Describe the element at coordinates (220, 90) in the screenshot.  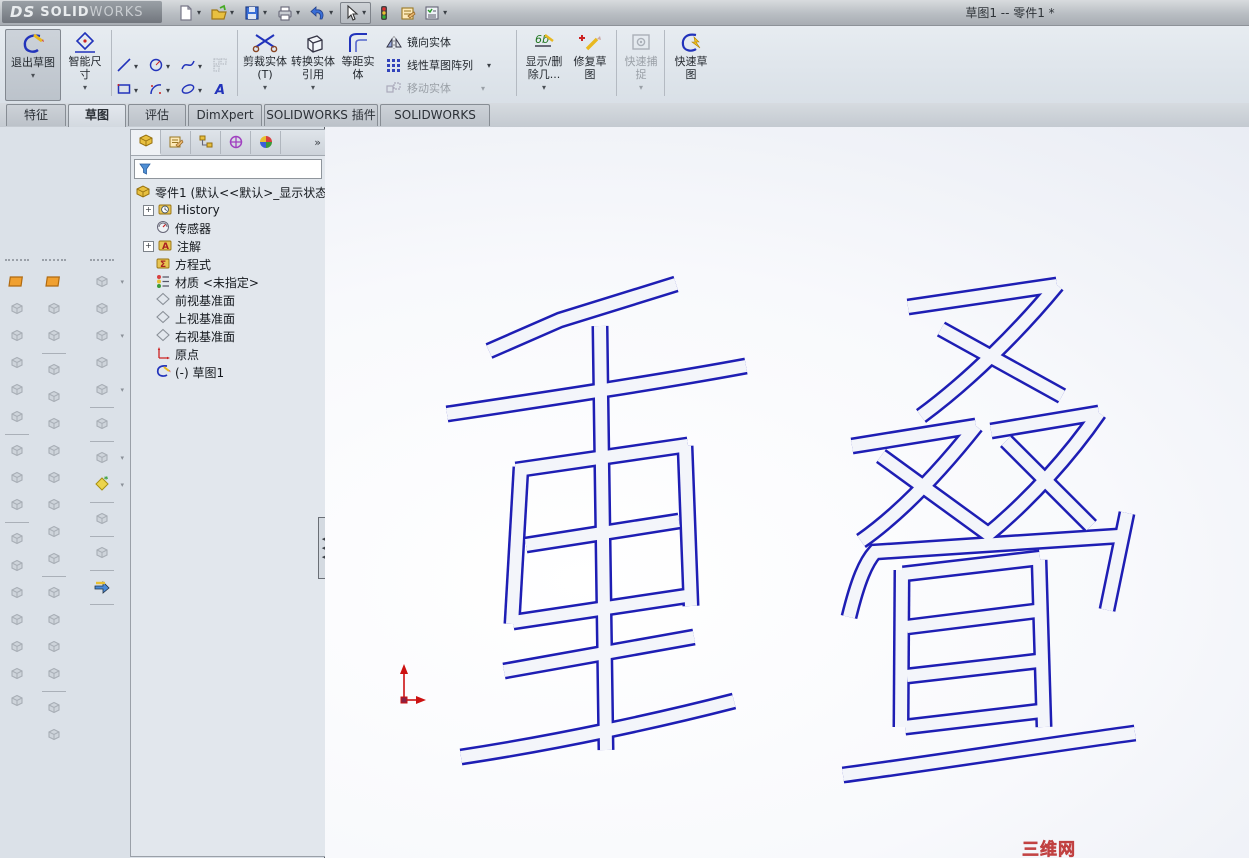
I see `sketch-text-button: A` at that location.